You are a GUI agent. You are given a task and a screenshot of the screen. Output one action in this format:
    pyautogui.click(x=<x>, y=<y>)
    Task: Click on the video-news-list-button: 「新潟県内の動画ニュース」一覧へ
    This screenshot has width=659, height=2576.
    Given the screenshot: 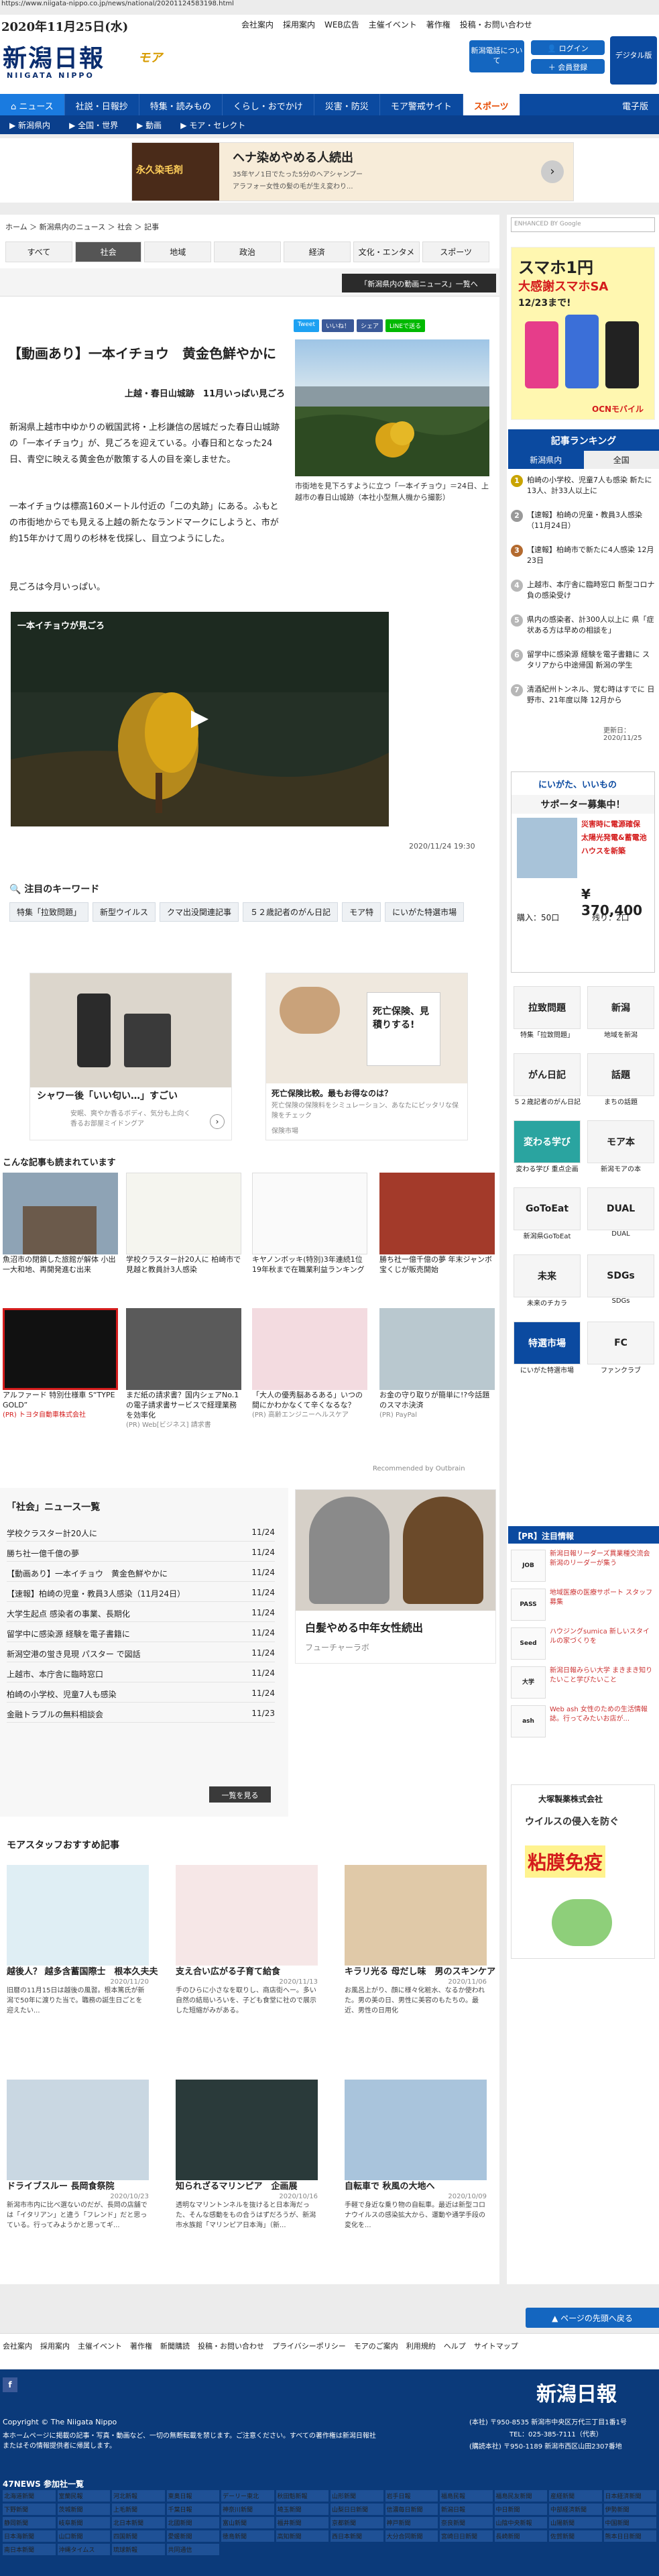 What is the action you would take?
    pyautogui.click(x=419, y=283)
    